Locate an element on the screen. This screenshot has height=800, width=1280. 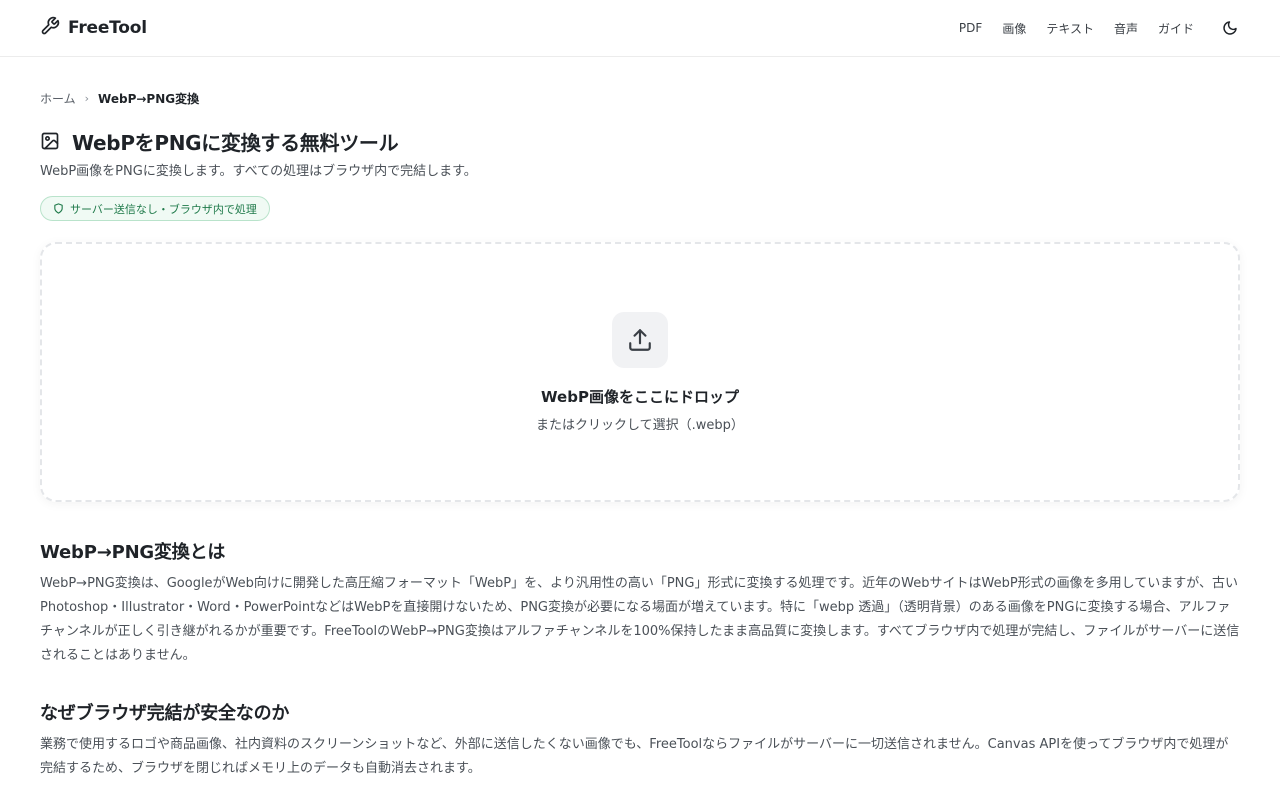
brand-name: FreeTool is located at coordinates (107, 28).